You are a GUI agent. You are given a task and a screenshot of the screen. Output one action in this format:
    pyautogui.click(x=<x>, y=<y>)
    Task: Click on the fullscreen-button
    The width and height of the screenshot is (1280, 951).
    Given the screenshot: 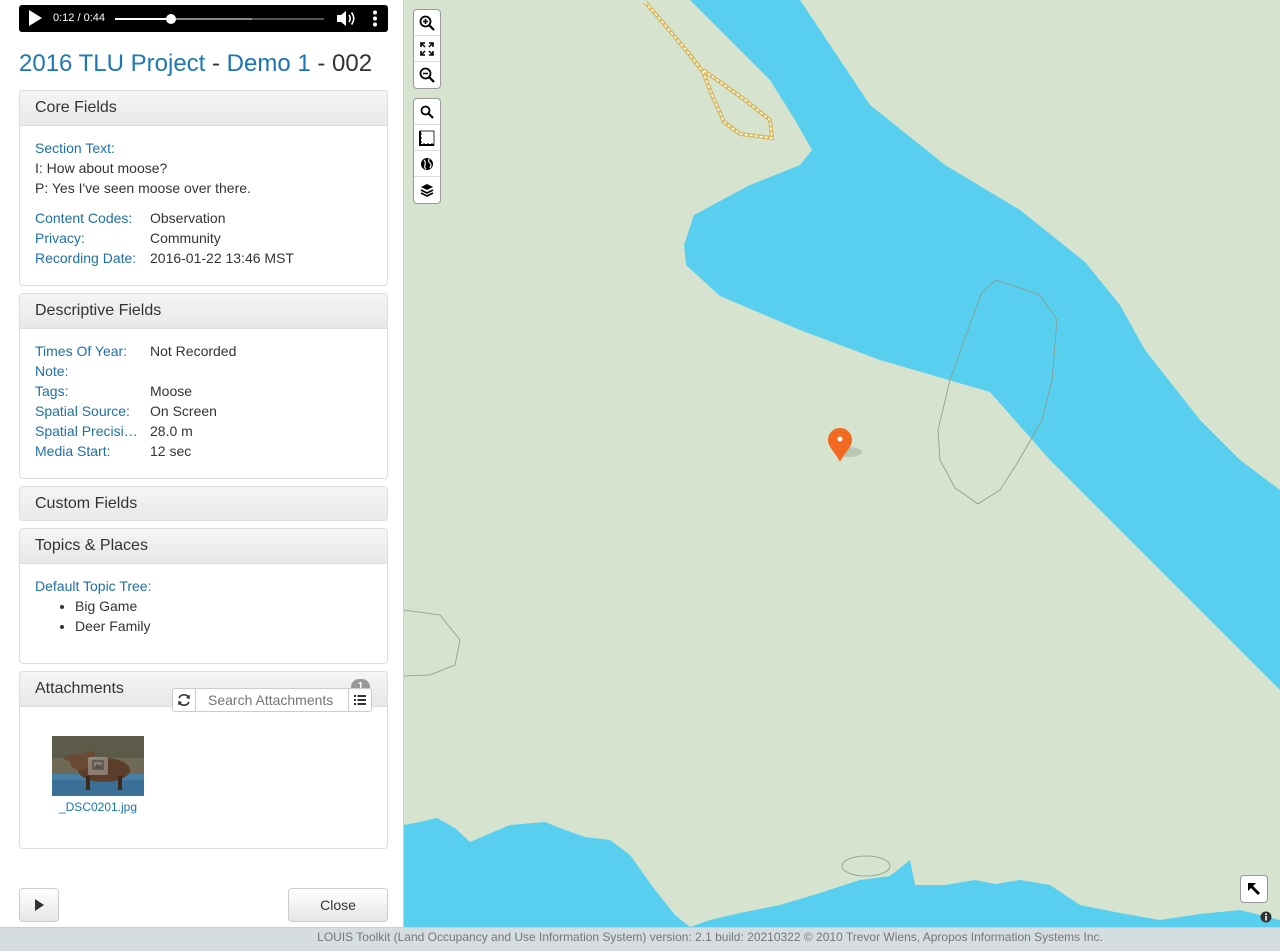 What is the action you would take?
    pyautogui.click(x=1254, y=889)
    